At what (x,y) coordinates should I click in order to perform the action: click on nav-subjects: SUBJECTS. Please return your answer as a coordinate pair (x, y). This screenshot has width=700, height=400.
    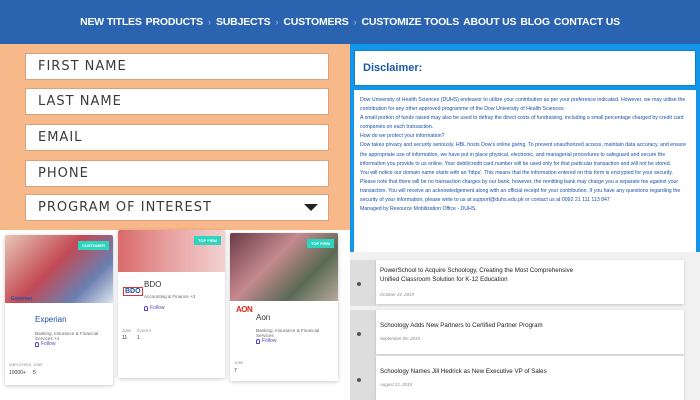
    Looking at the image, I should click on (243, 22).